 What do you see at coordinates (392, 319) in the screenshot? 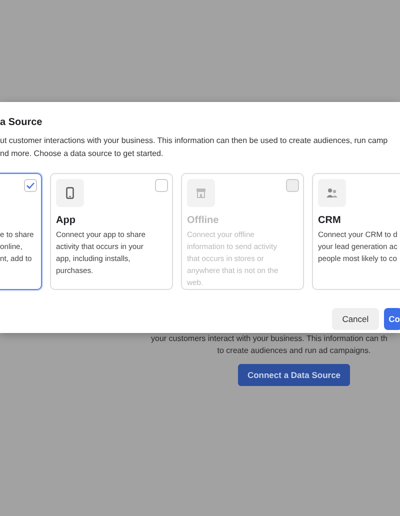
I see `confirm-button: Co` at bounding box center [392, 319].